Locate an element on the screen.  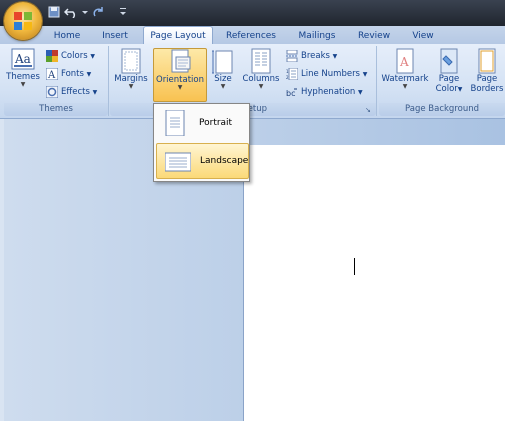
status-edge is located at coordinates (252, 423).